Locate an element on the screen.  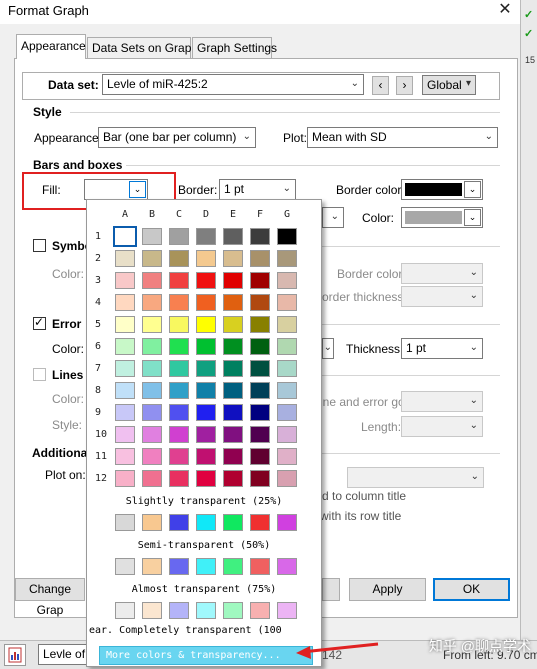
next-dataset-button: › is located at coordinates (404, 85).